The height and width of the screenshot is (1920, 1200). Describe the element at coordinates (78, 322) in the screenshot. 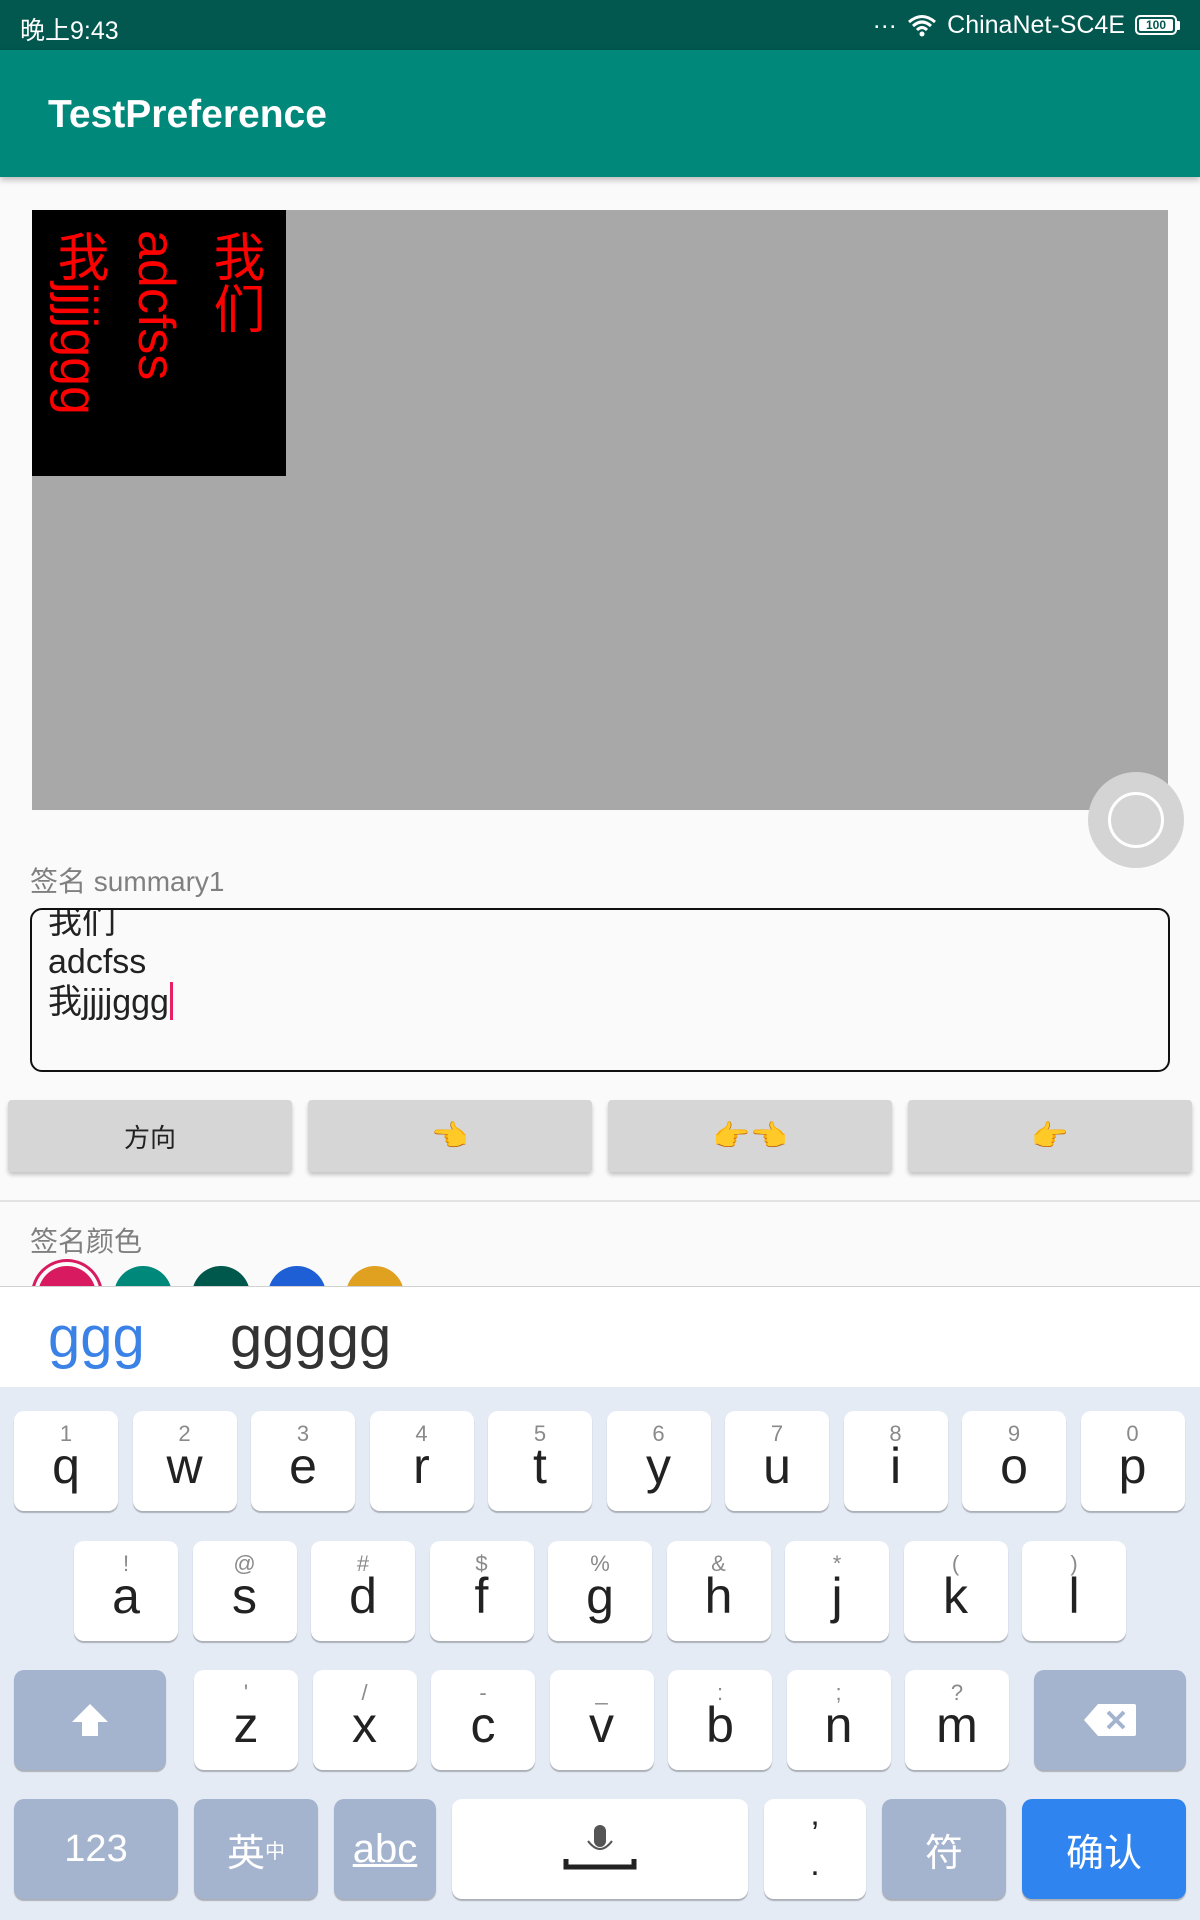

I see `signature-column: 我jjjjggg` at that location.